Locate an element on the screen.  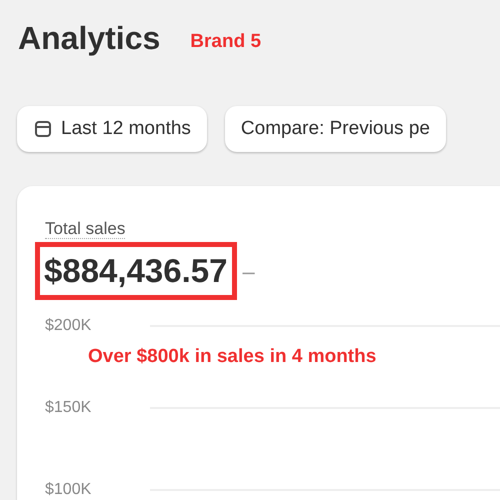
axis-label: $150K is located at coordinates (68, 408).